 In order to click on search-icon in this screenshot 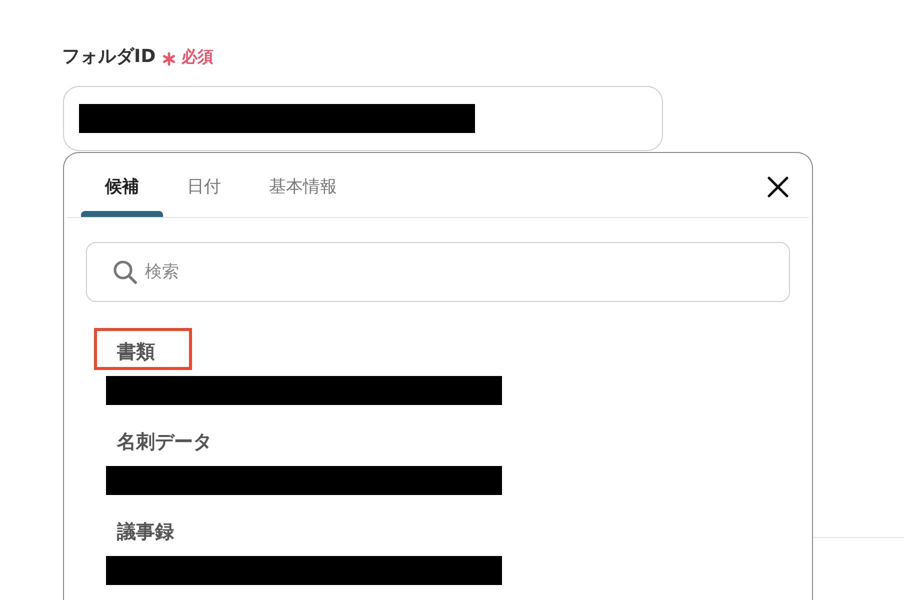, I will do `click(125, 272)`.